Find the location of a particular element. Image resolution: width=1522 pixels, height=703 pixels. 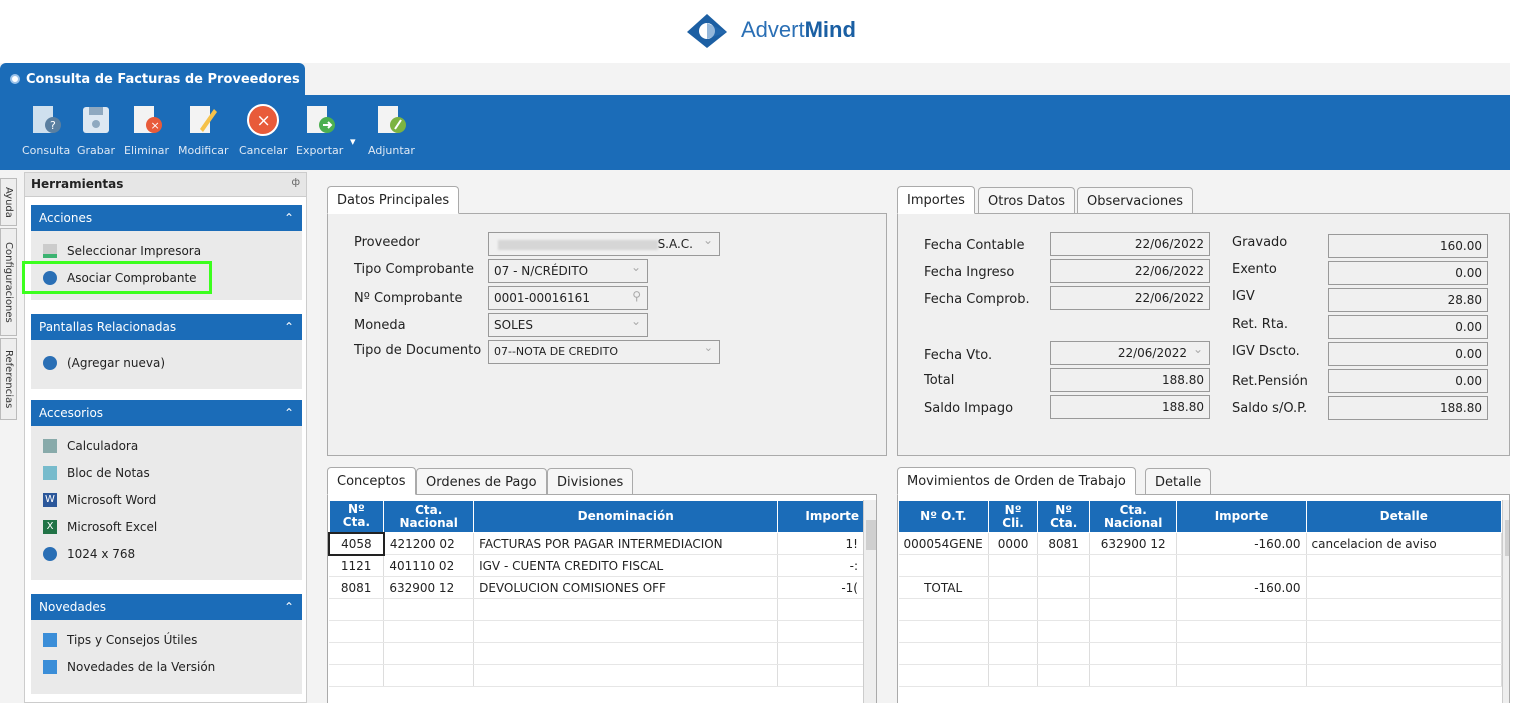

tab-otros-datos: Otros Datos is located at coordinates (1027, 201).